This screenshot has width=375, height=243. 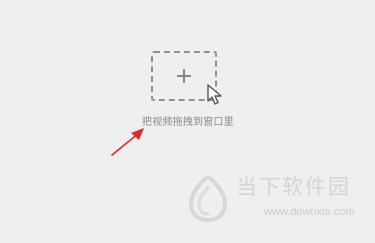 I want to click on plus-icon, so click(x=184, y=76).